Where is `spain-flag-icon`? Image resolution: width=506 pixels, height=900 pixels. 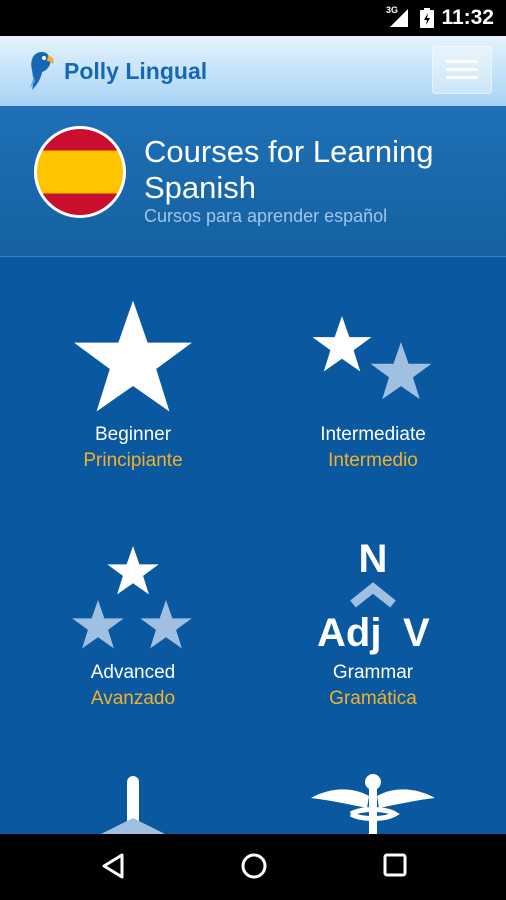
spain-flag-icon is located at coordinates (80, 172).